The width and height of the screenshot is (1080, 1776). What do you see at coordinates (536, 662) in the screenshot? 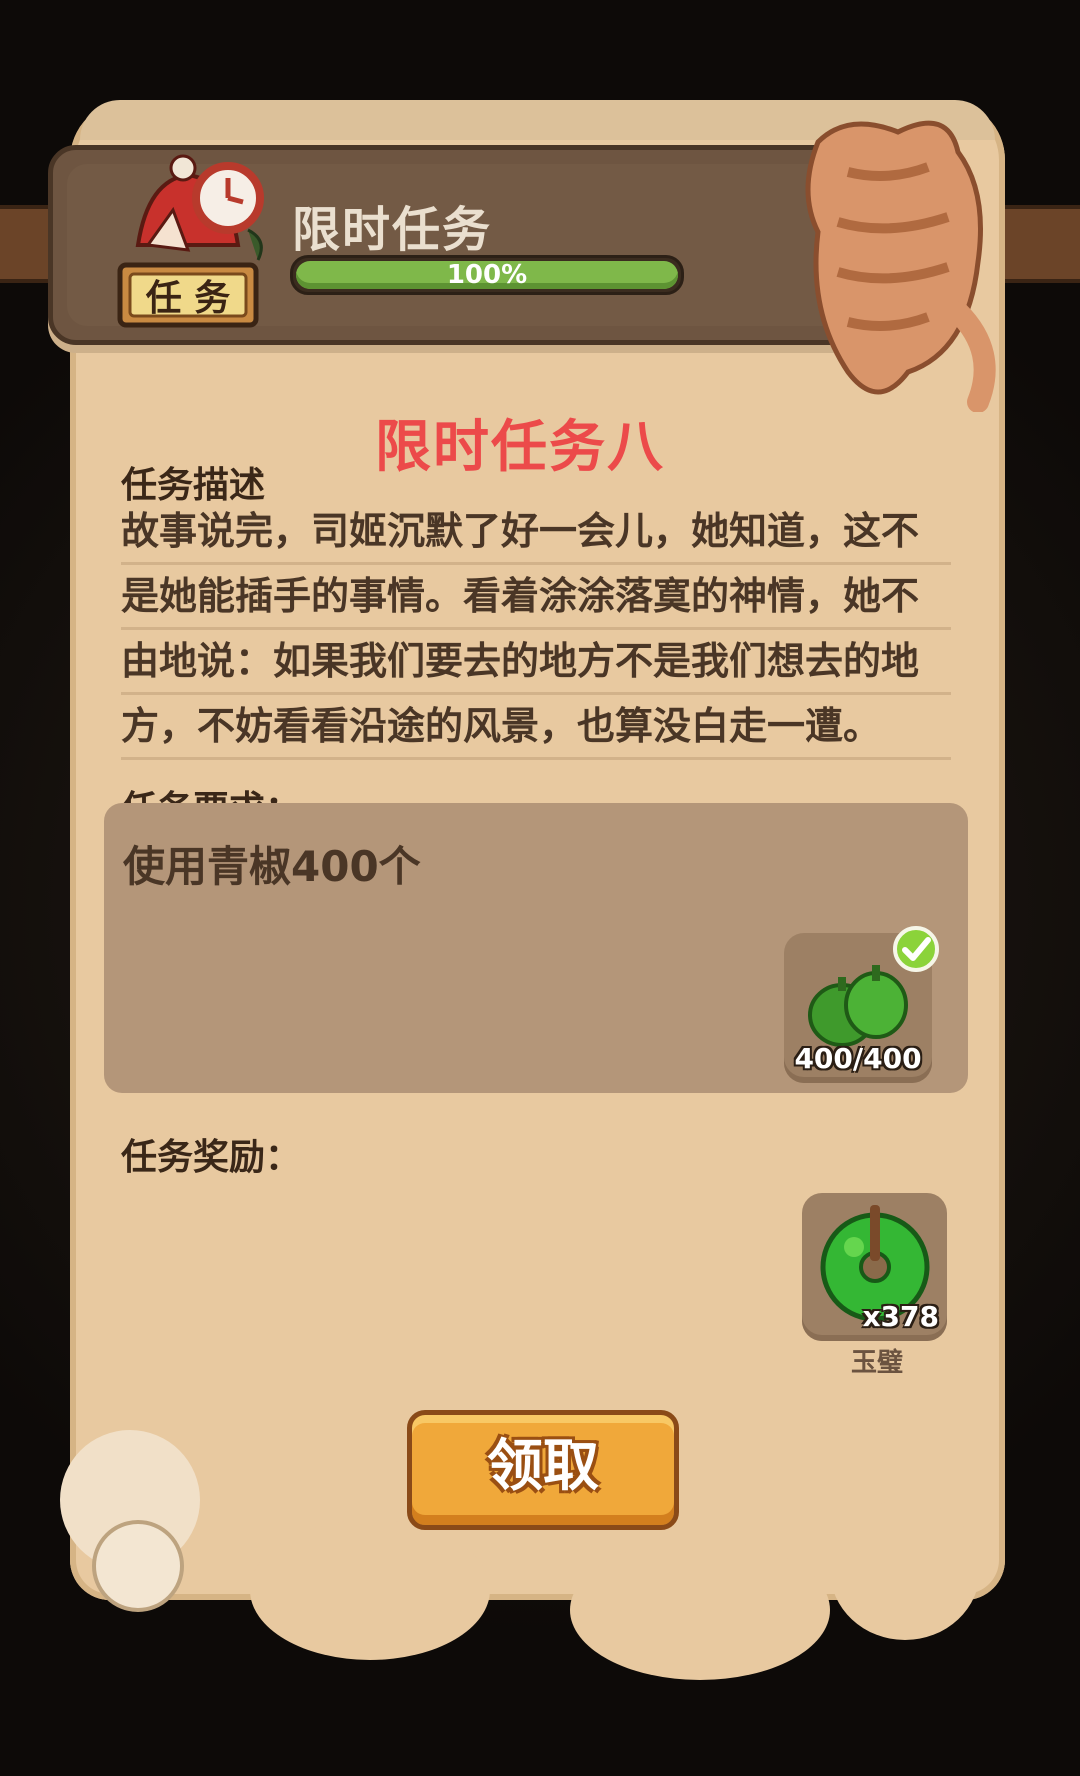
I see `description-line: 由地说：如果我们要去的地方不是我们想去的地` at bounding box center [536, 662].